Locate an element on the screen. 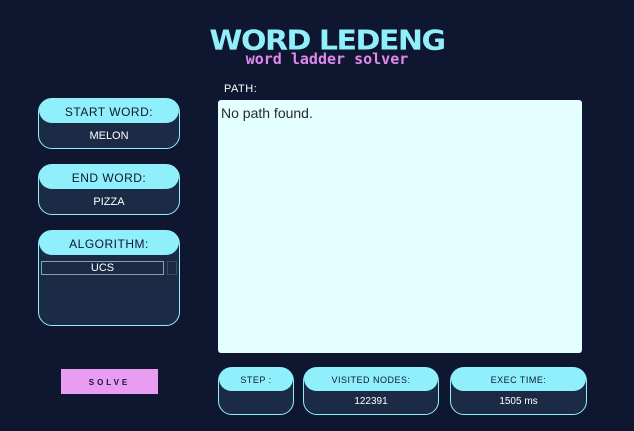 The width and height of the screenshot is (634, 431). end-word-input: PIZZA is located at coordinates (109, 202).